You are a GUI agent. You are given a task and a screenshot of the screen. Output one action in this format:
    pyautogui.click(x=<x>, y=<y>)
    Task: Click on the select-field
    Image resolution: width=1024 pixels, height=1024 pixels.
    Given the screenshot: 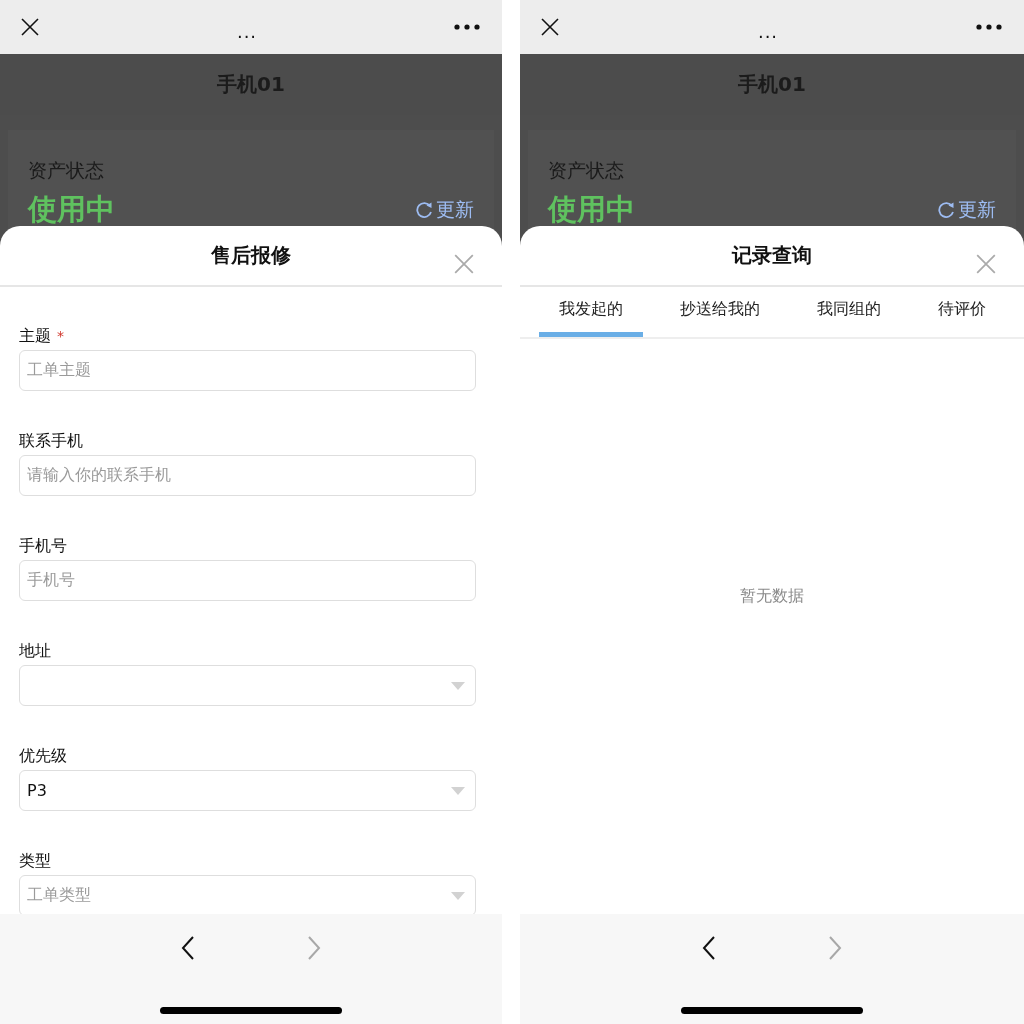 What is the action you would take?
    pyautogui.click(x=247, y=685)
    